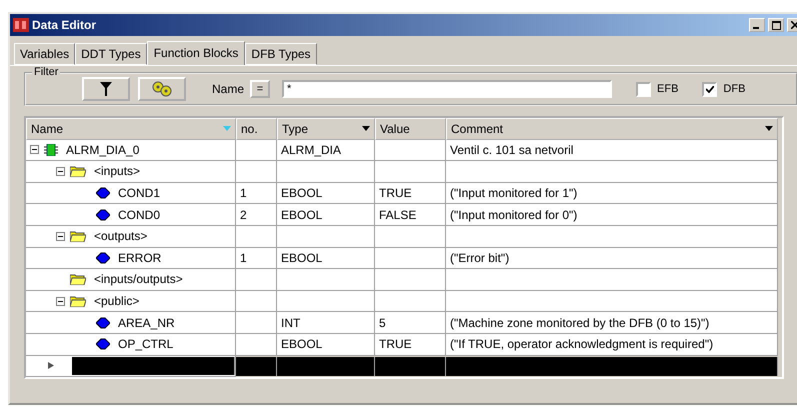 The image size is (797, 407). What do you see at coordinates (734, 89) in the screenshot?
I see `checkbox-label: DFB` at bounding box center [734, 89].